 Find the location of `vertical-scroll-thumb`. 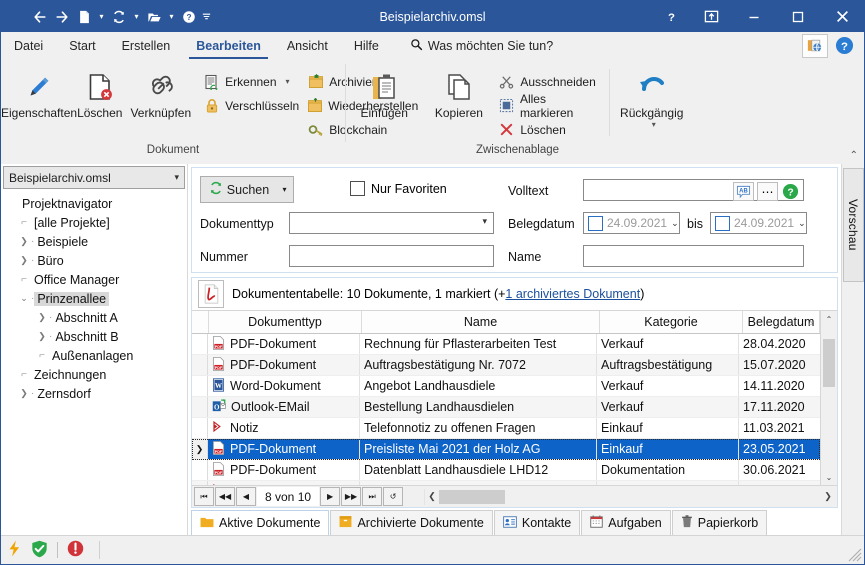

vertical-scroll-thumb is located at coordinates (829, 363).